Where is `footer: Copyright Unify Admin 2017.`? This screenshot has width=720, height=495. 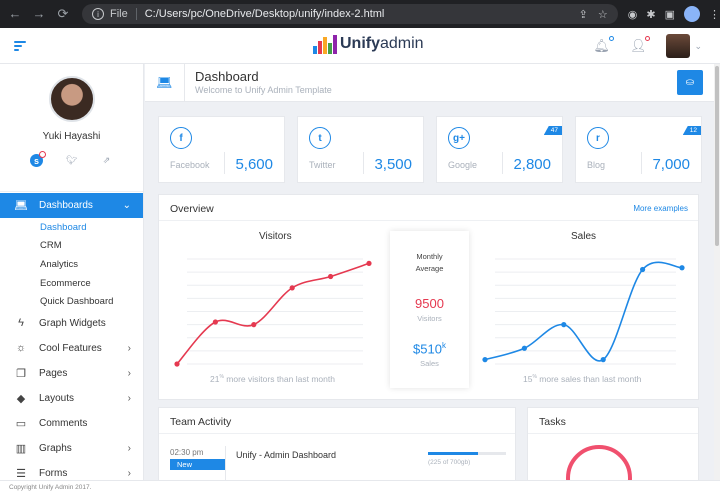
footer: Copyright Unify Admin 2017. is located at coordinates (360, 487).